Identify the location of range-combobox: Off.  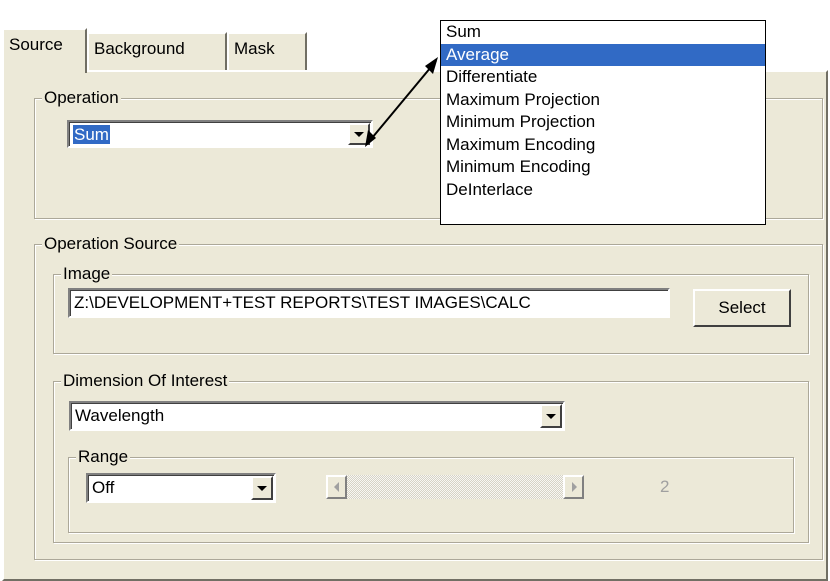
(181, 488).